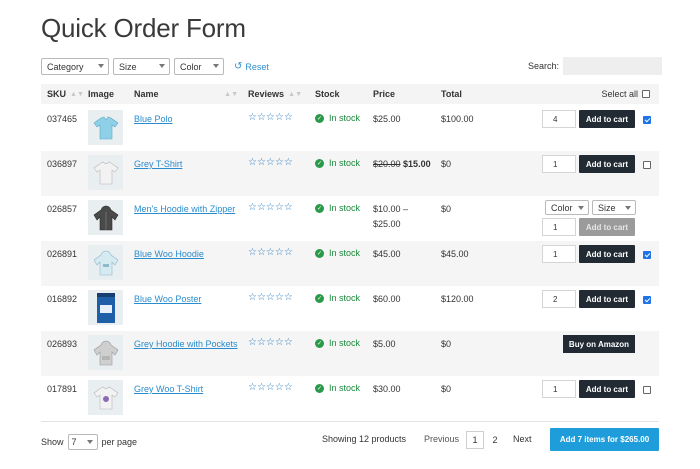 This screenshot has height=469, width=700. What do you see at coordinates (167, 299) in the screenshot?
I see `product-name-link: Blue Woo Poster` at bounding box center [167, 299].